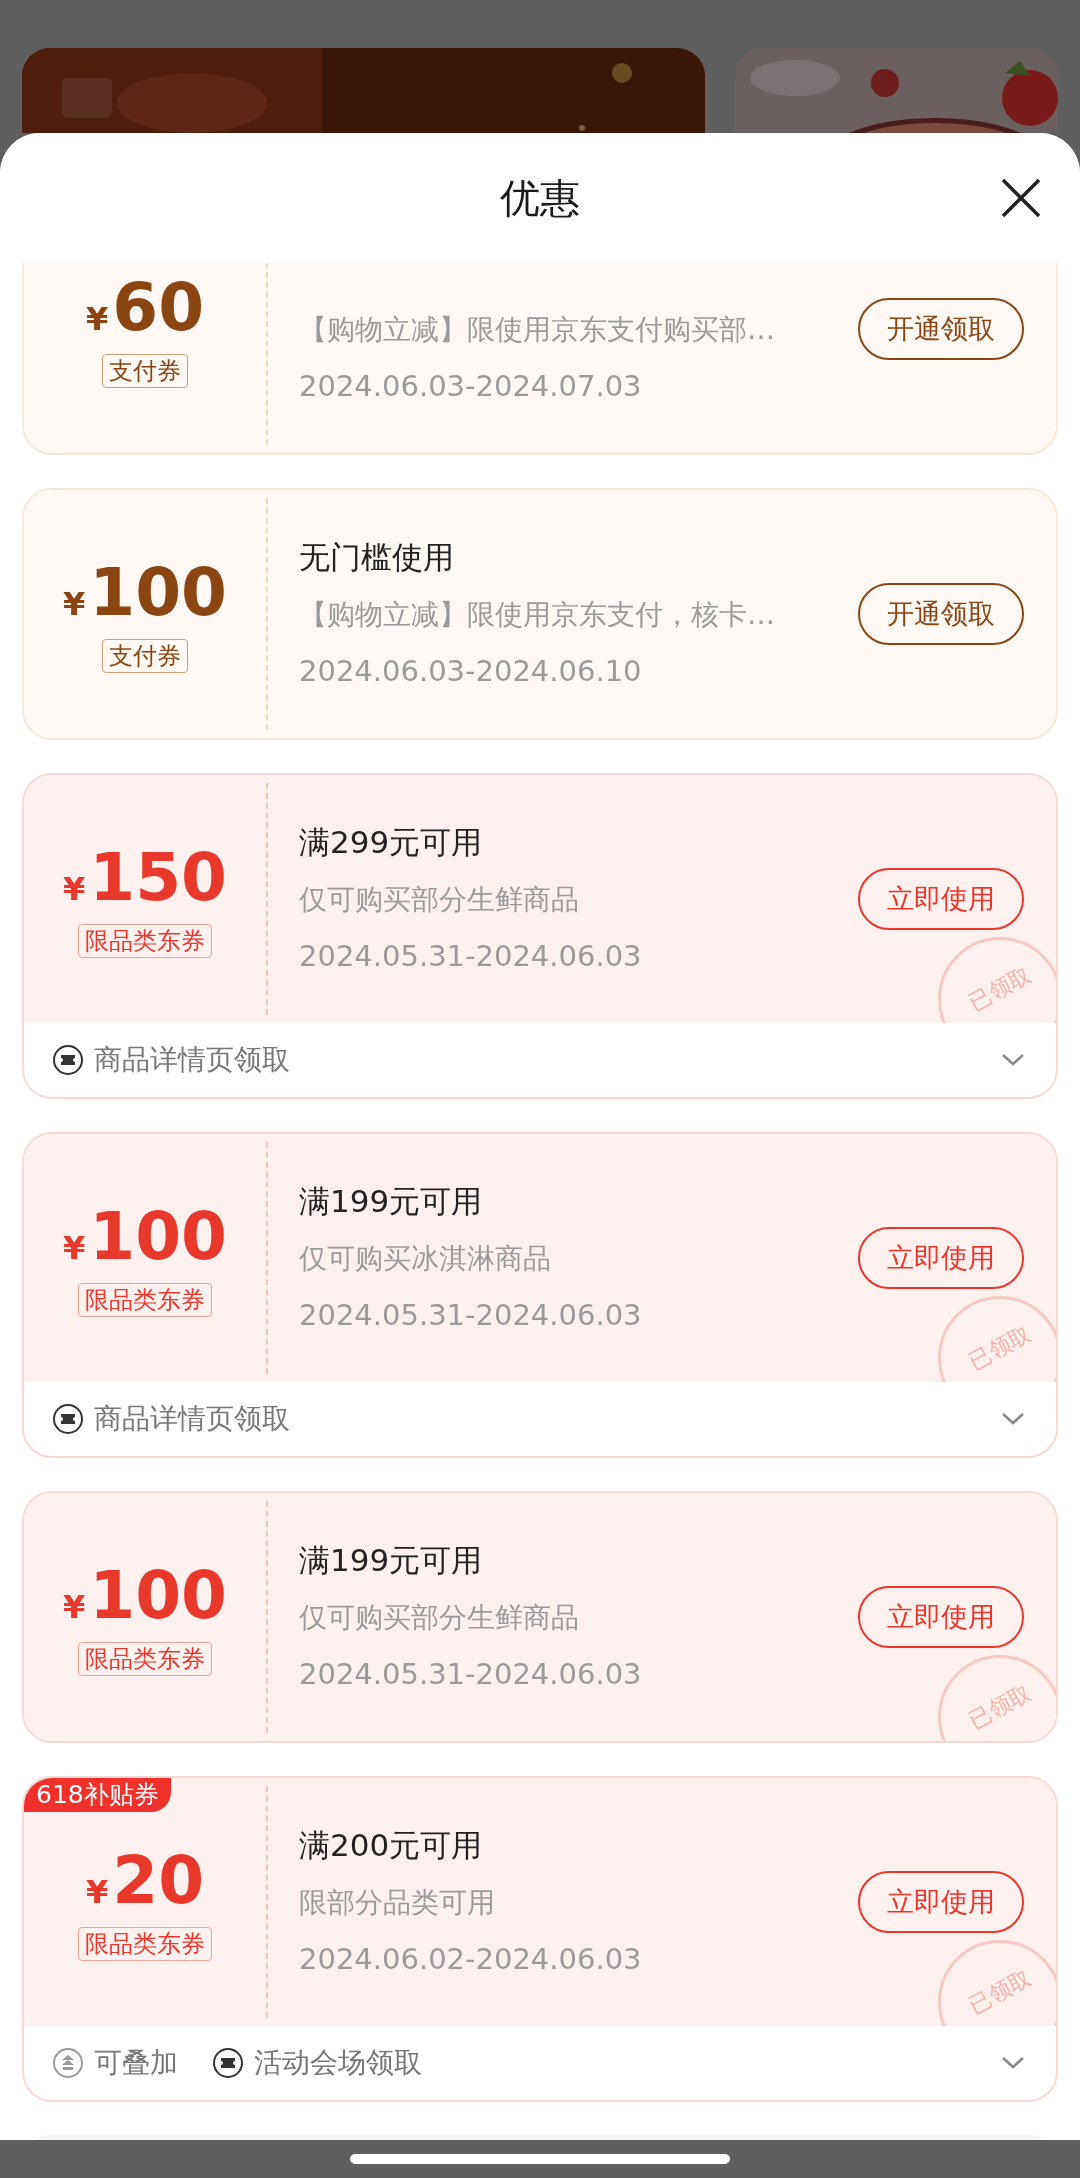 The image size is (1080, 2178). What do you see at coordinates (471, 386) in the screenshot?
I see `coupon-validity: 2024.06.03-2024.07.03` at bounding box center [471, 386].